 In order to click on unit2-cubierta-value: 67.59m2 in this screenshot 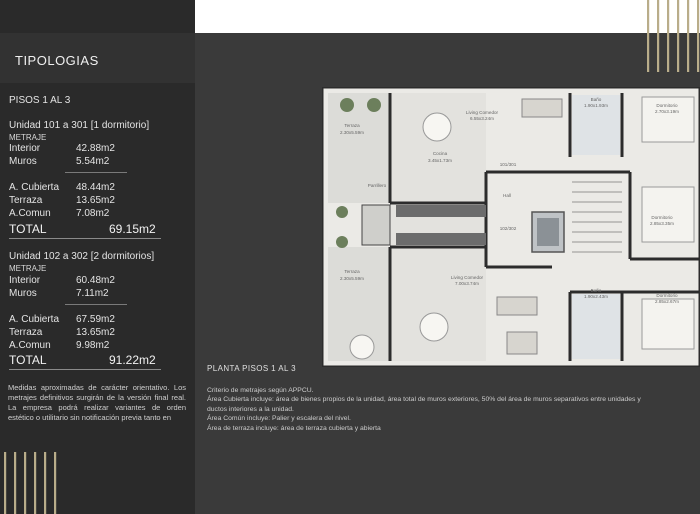, I will do `click(95, 319)`.